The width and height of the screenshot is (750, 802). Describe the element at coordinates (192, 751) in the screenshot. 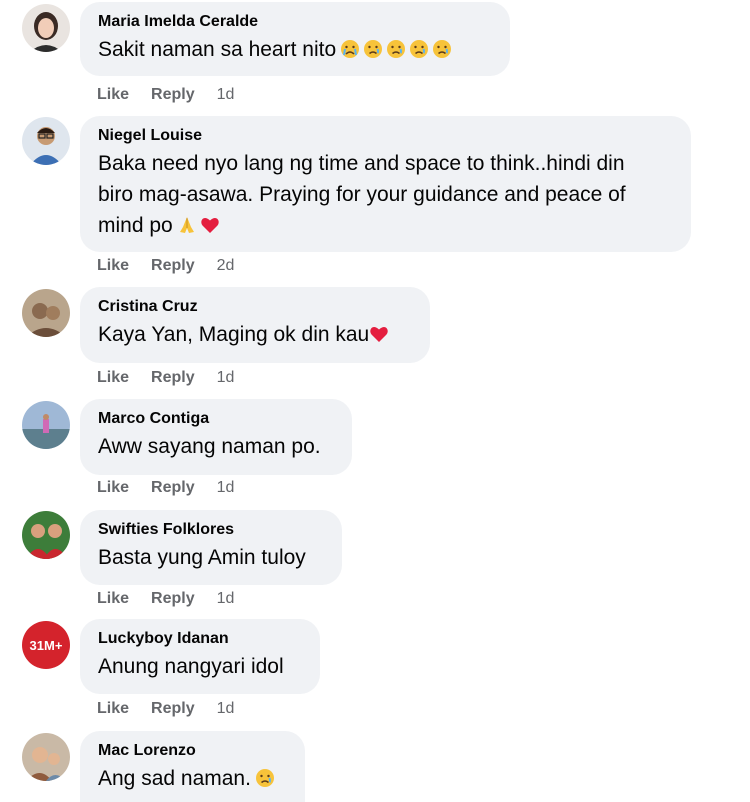

I see `comment-author: Mac Lorenzo` at that location.